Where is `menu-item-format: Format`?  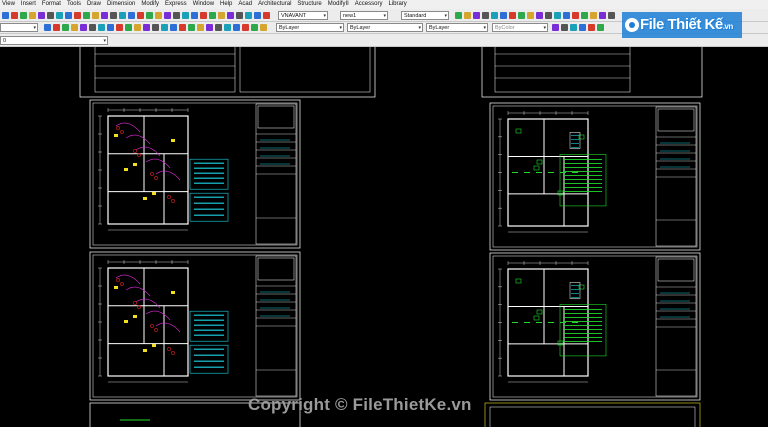
menu-item-format: Format is located at coordinates (51, 4).